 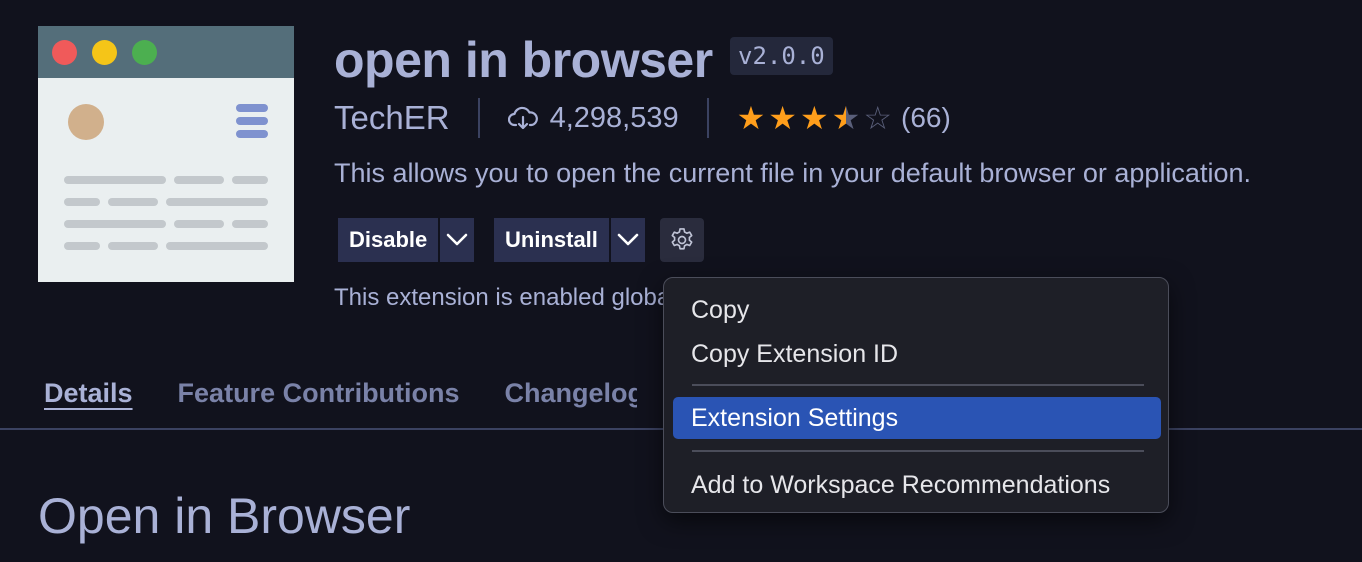 What do you see at coordinates (144, 52) in the screenshot?
I see `icon-green-dot` at bounding box center [144, 52].